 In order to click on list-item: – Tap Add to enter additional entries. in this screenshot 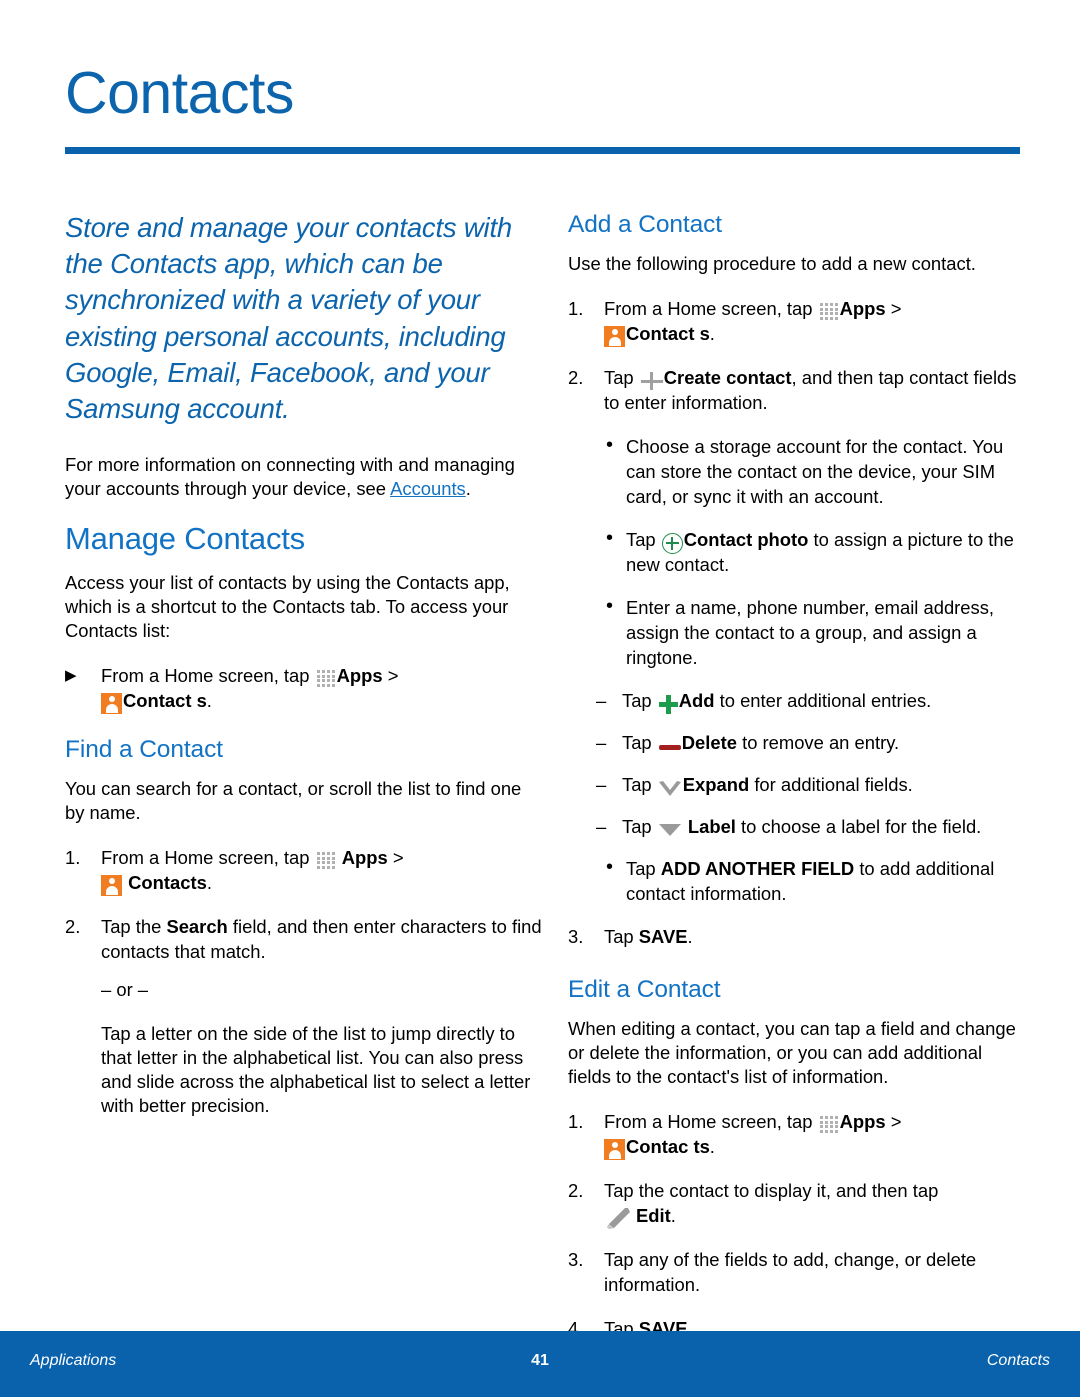, I will do `click(807, 701)`.